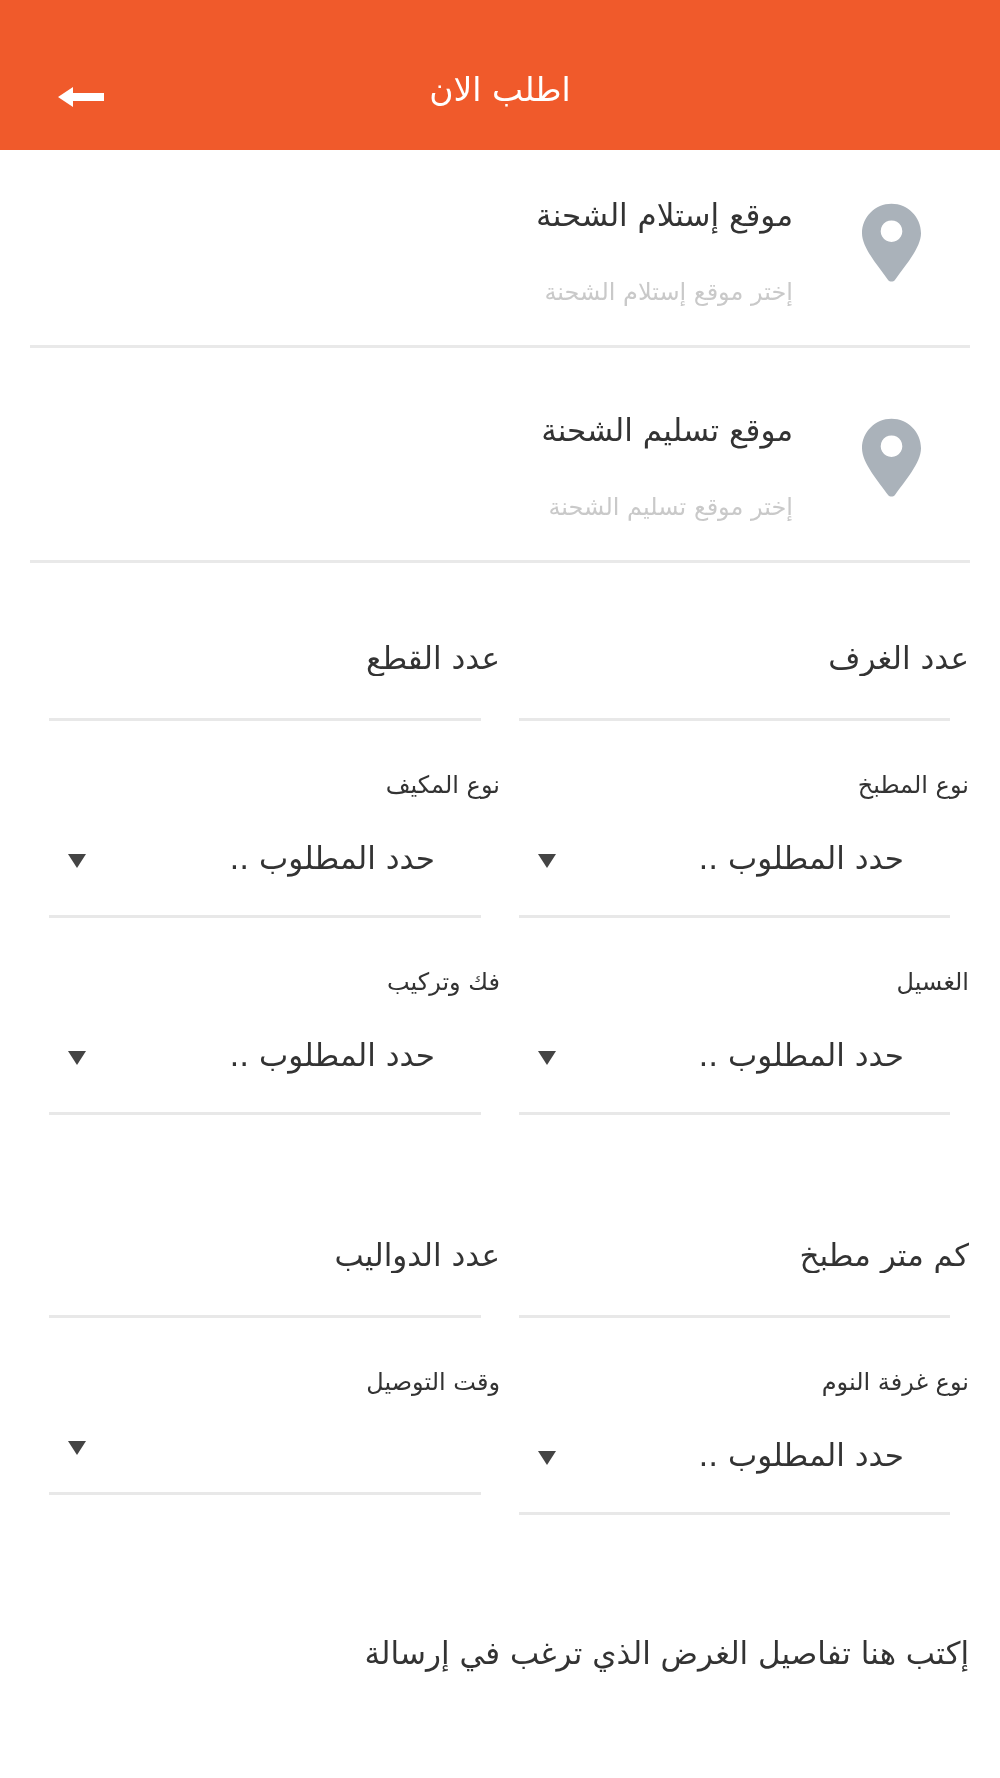 This screenshot has width=1000, height=1778. I want to click on details-field: إكتب هنا تفاصيل الغرض الذي ترغب في إرسالة, so click(499, 1681).